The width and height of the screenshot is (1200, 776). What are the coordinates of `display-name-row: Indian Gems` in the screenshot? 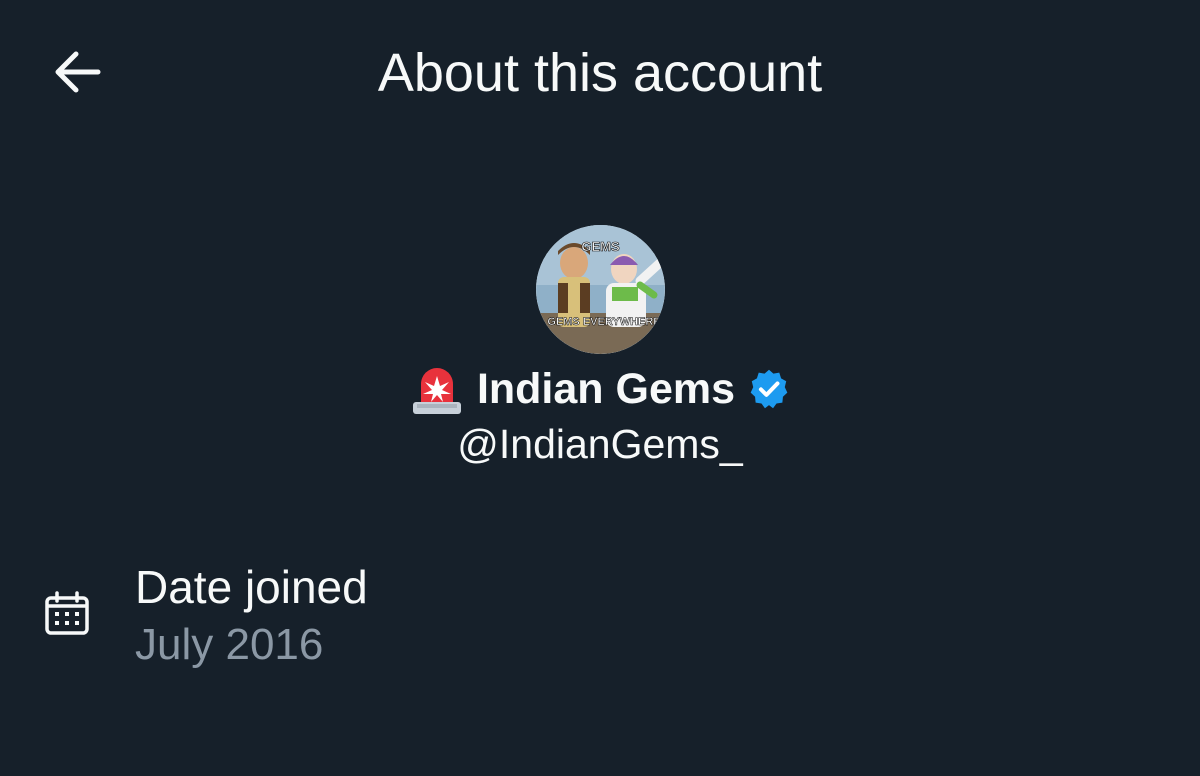 It's located at (600, 386).